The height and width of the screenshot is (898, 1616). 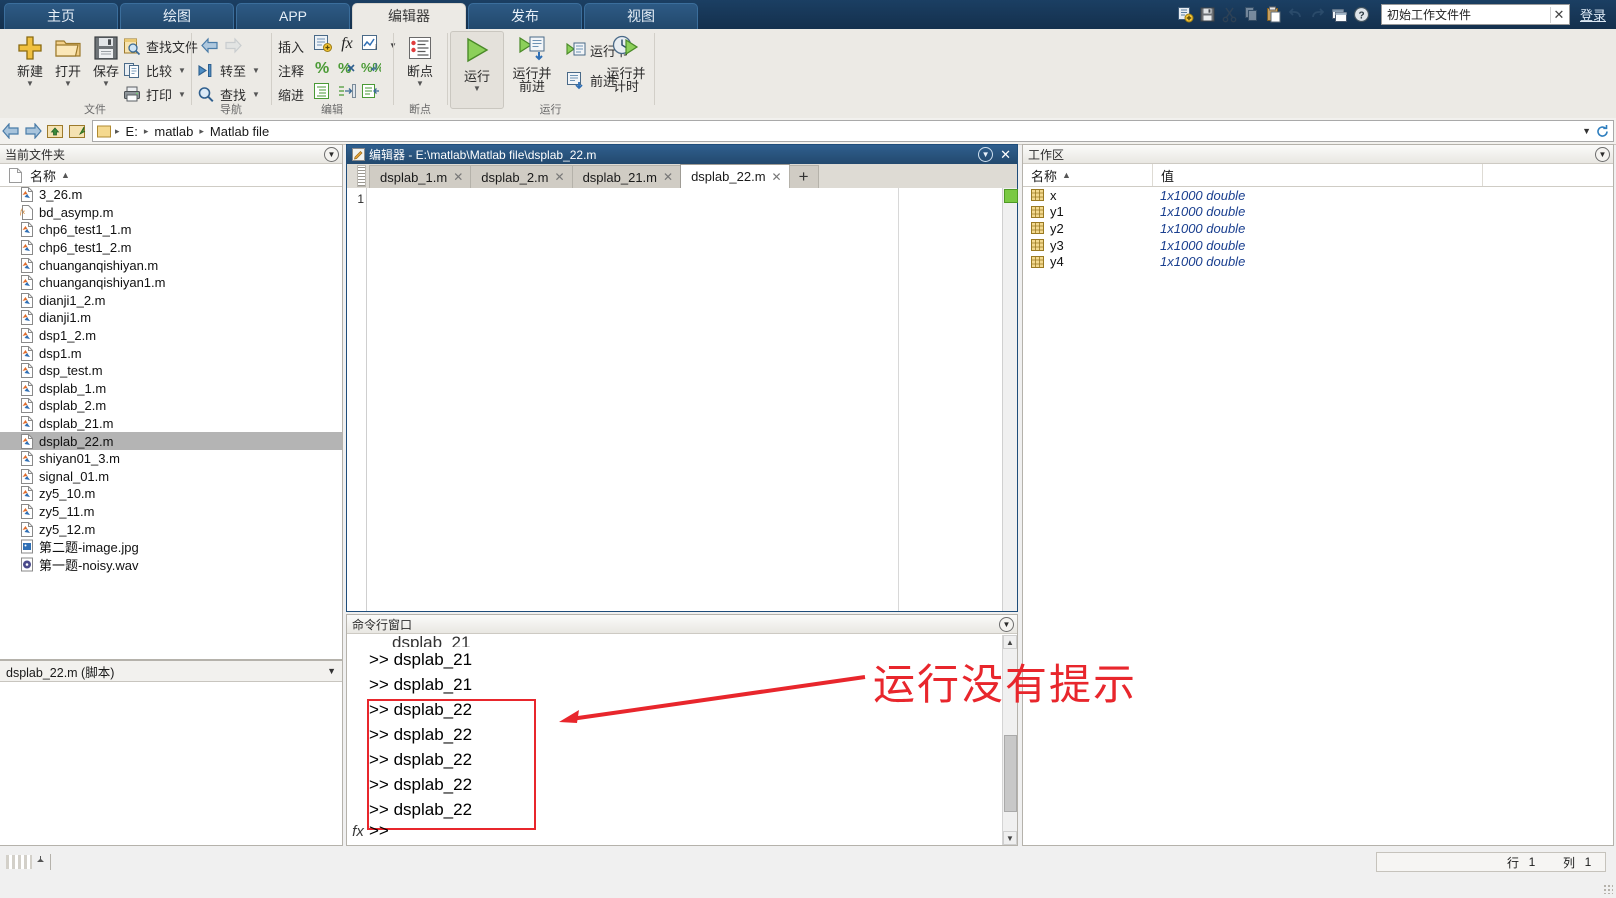 What do you see at coordinates (371, 67) in the screenshot?
I see `wrap-comment-icon: %%` at bounding box center [371, 67].